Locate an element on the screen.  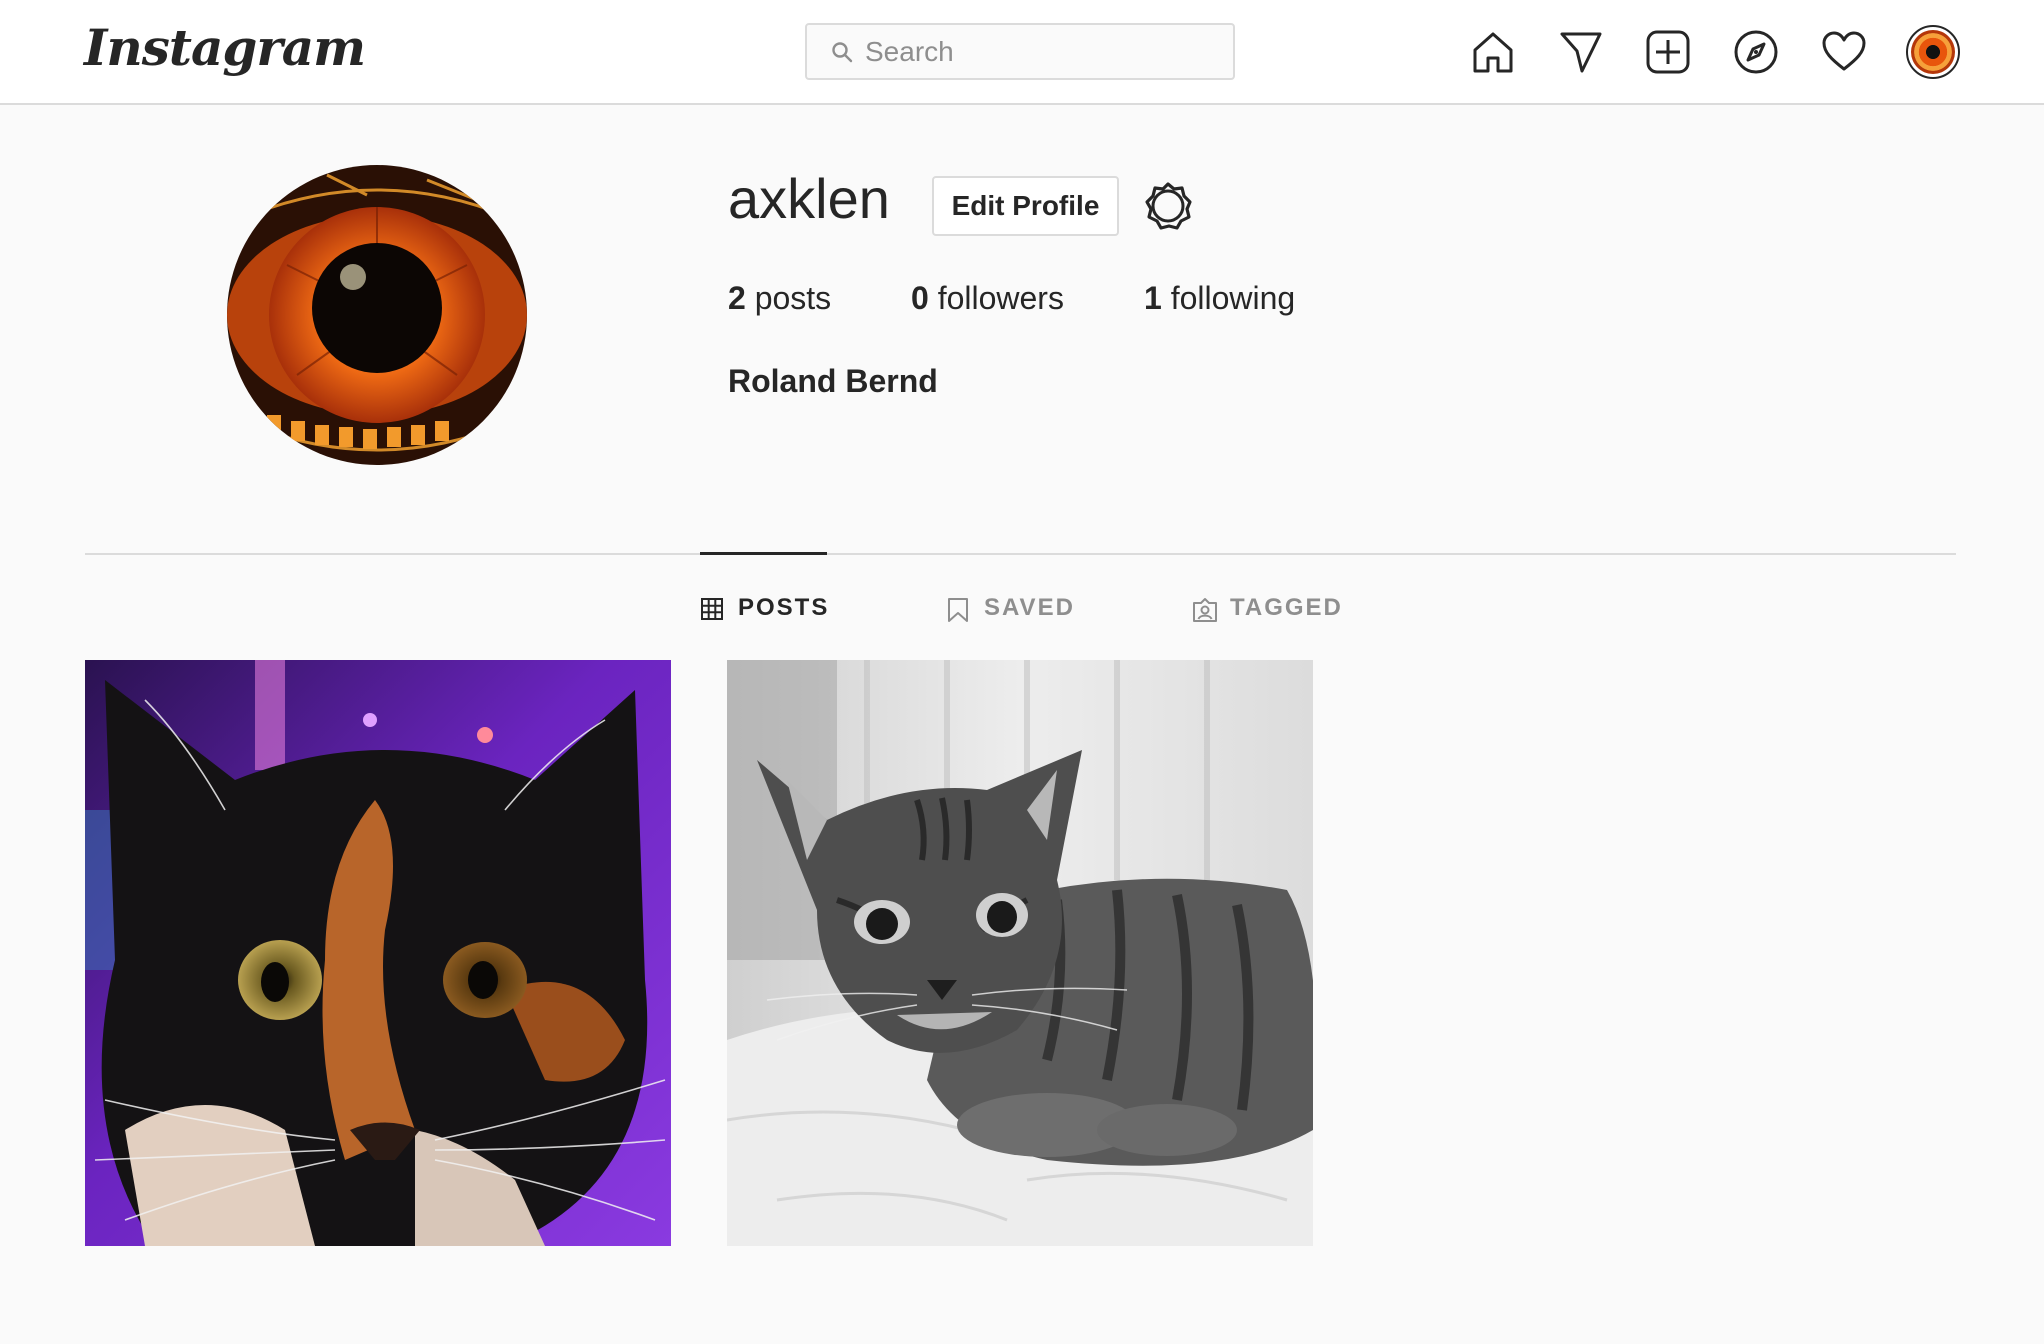
new-post-icon is located at coordinates (1668, 52).